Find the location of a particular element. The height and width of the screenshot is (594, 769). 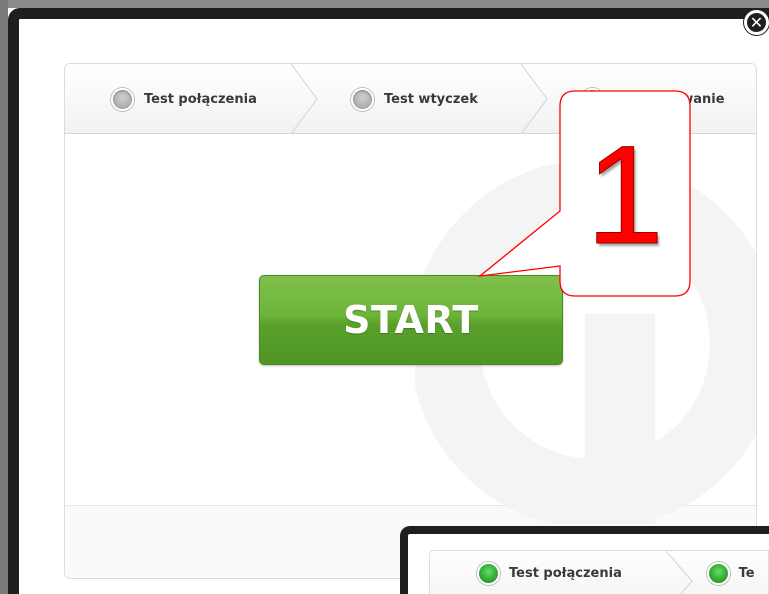

step-plugin-test: Test wtyczek is located at coordinates (426, 99).